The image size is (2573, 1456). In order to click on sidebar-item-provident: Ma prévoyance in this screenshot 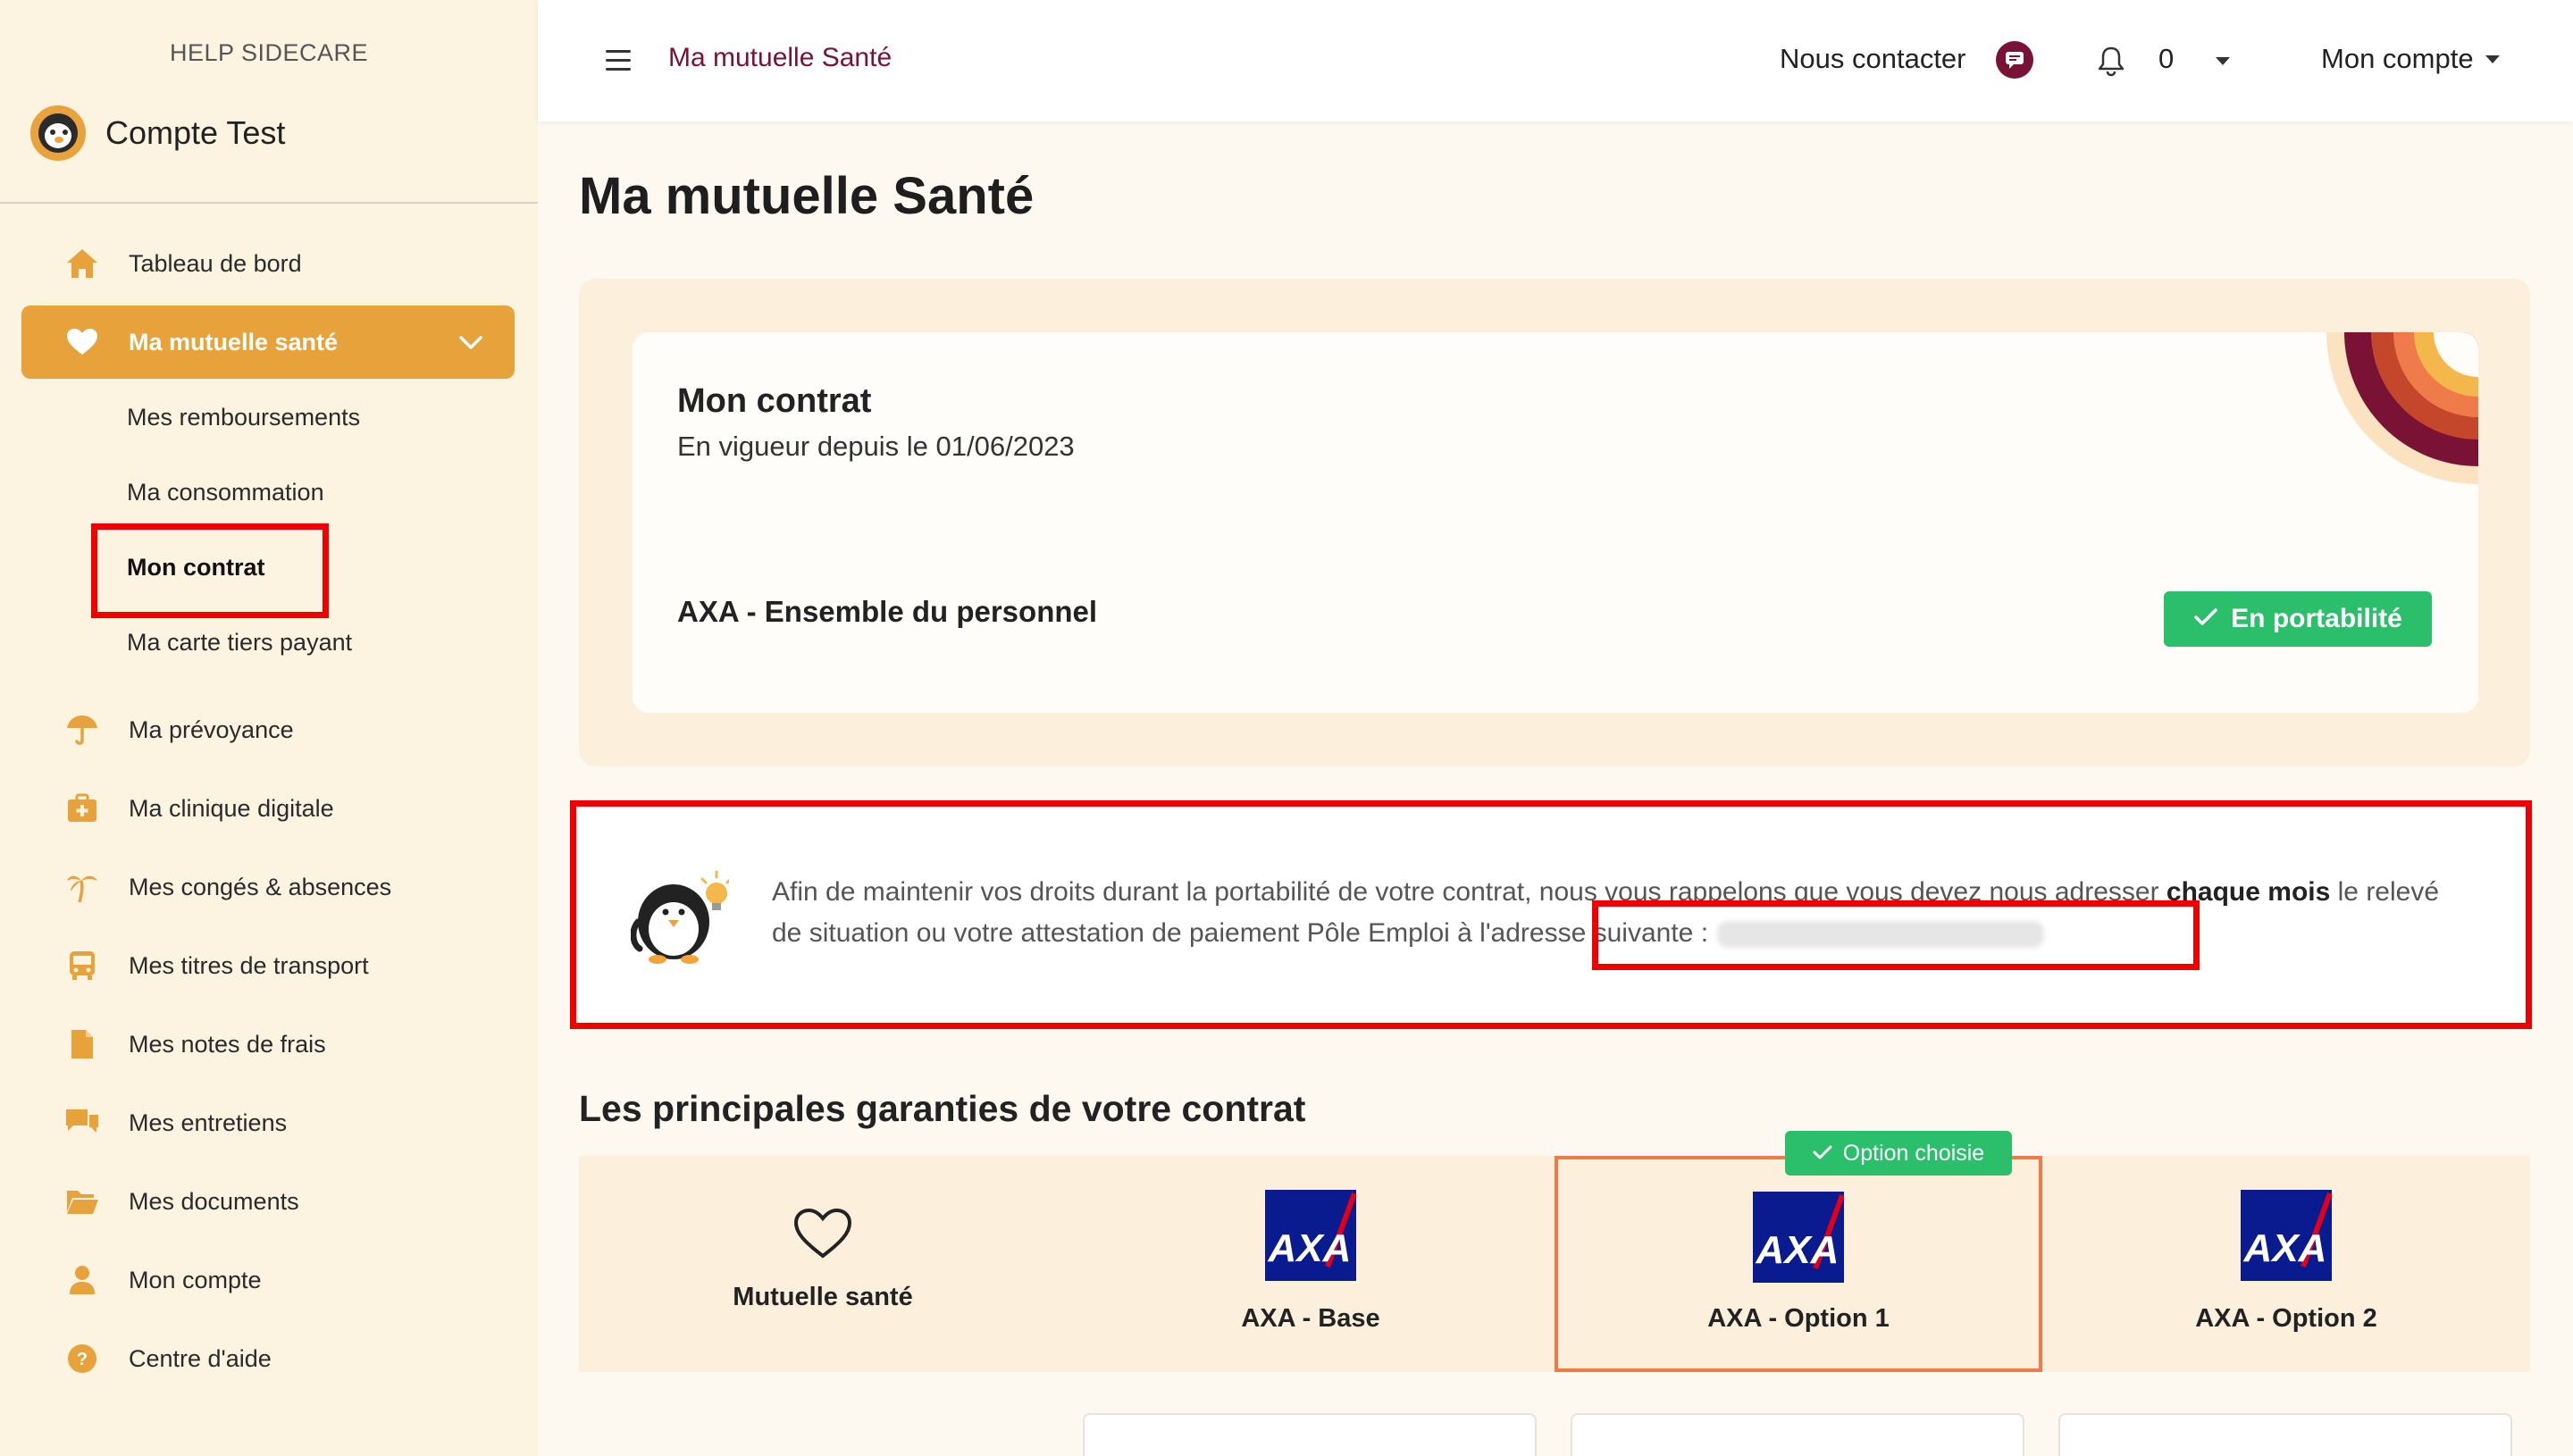, I will do `click(268, 729)`.